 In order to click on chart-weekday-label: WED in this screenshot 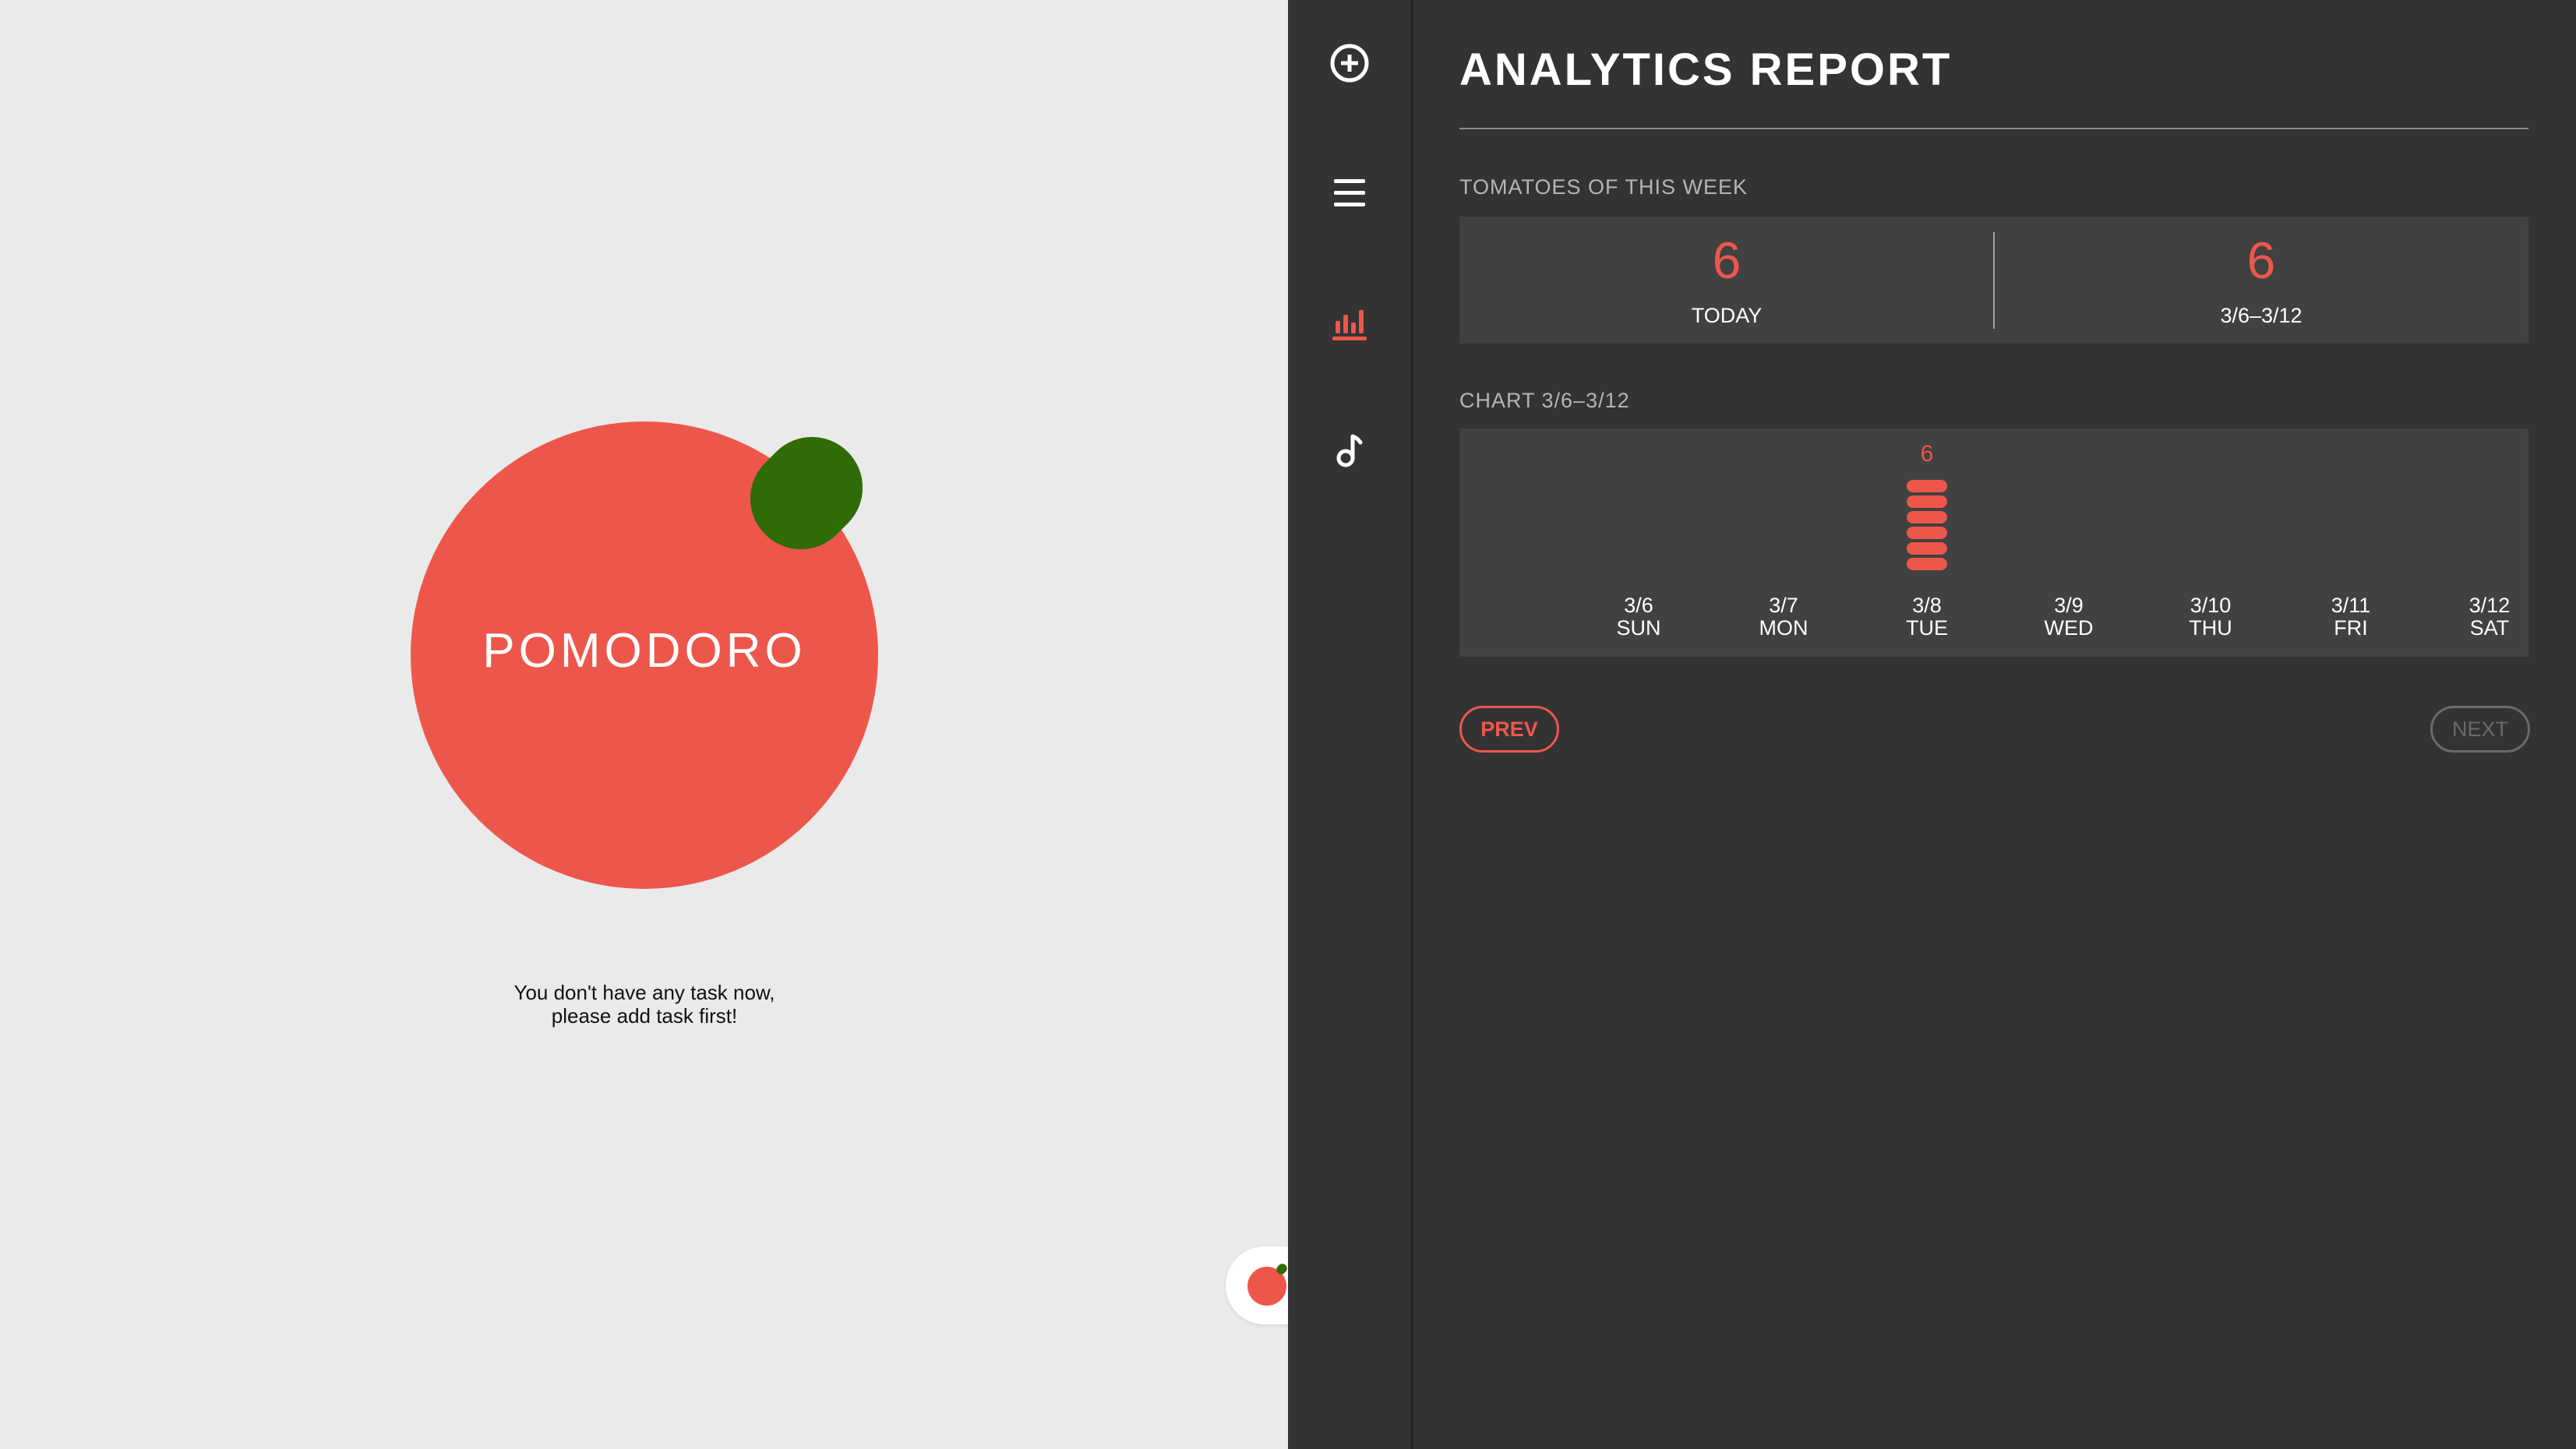, I will do `click(2069, 628)`.